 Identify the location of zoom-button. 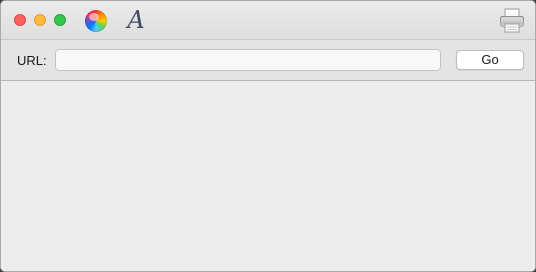
(60, 20).